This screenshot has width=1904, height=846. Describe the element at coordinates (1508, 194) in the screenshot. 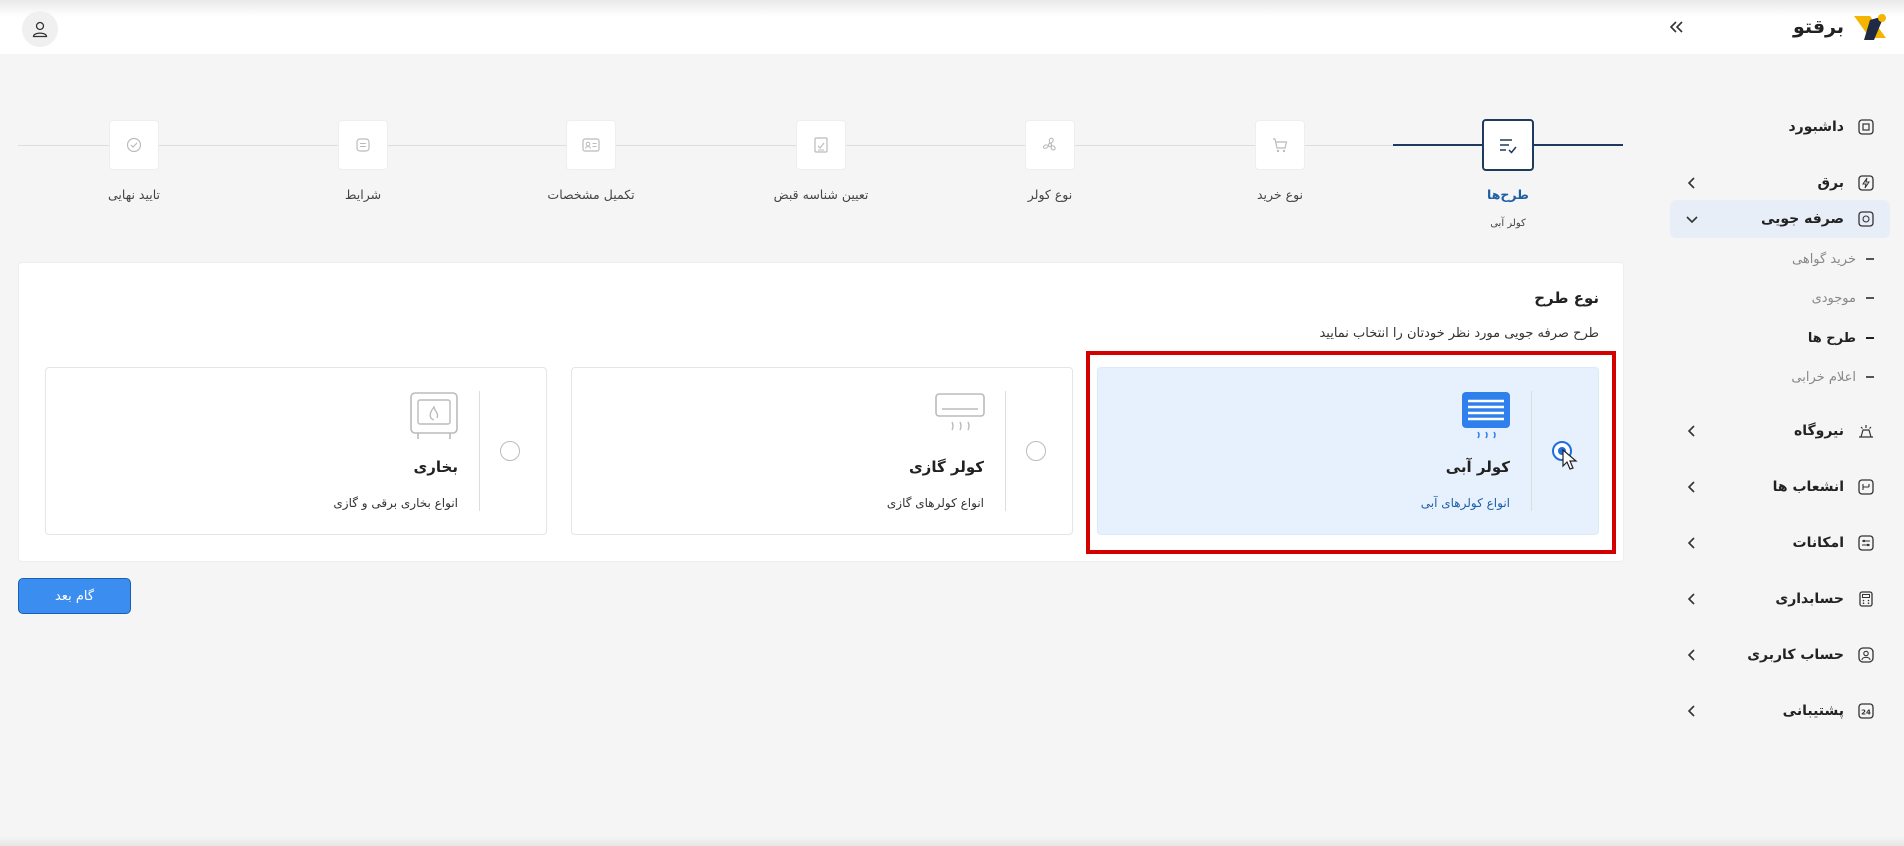

I see `step-label: طرح‌ها` at that location.